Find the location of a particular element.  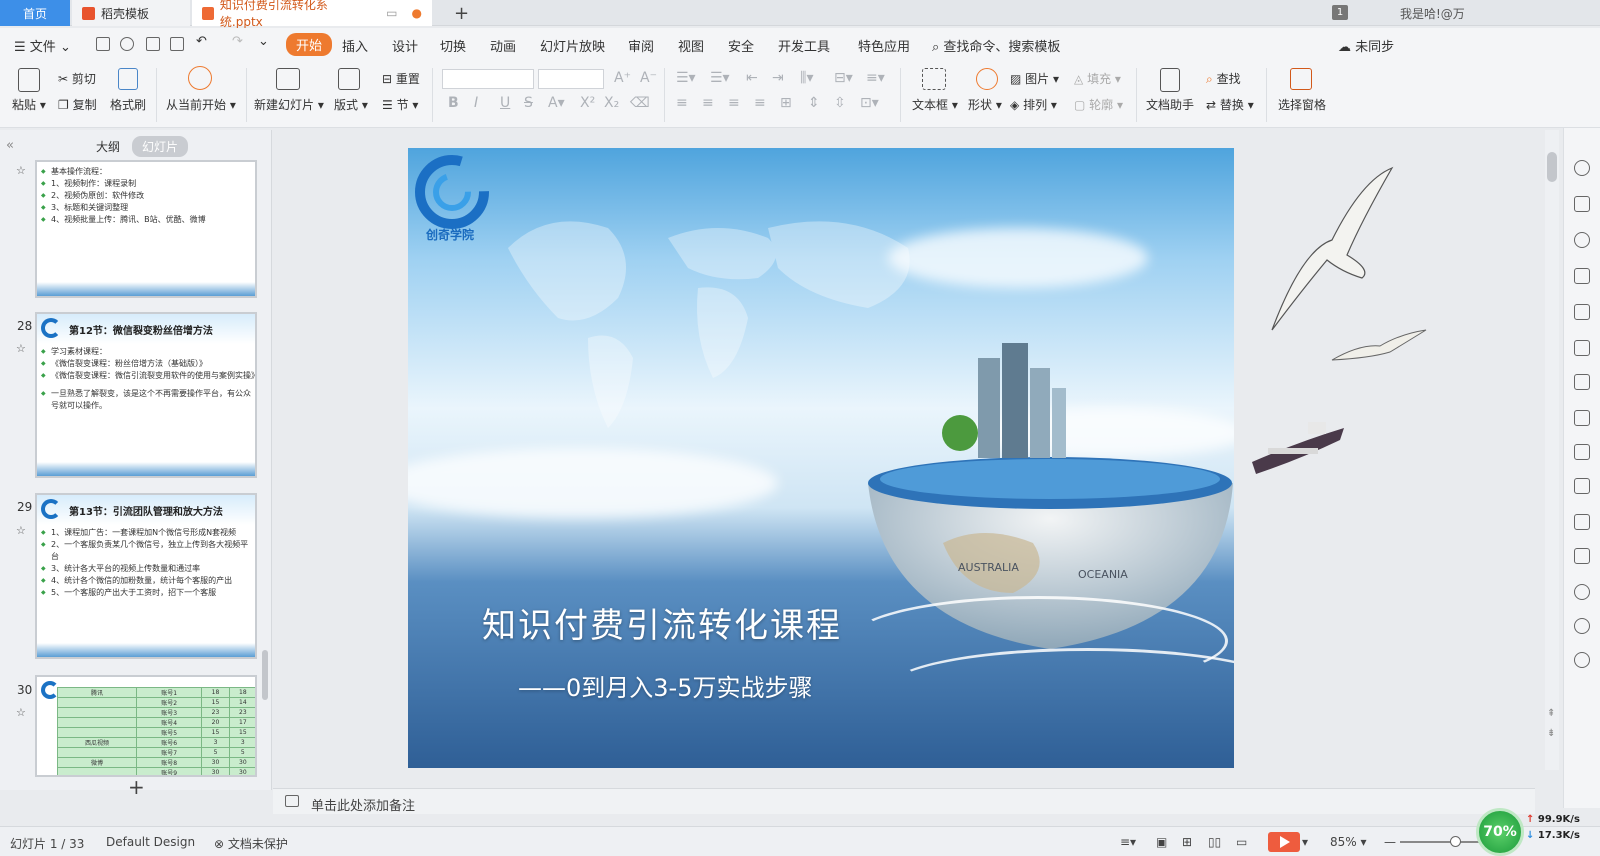

save-icon is located at coordinates (103, 44).